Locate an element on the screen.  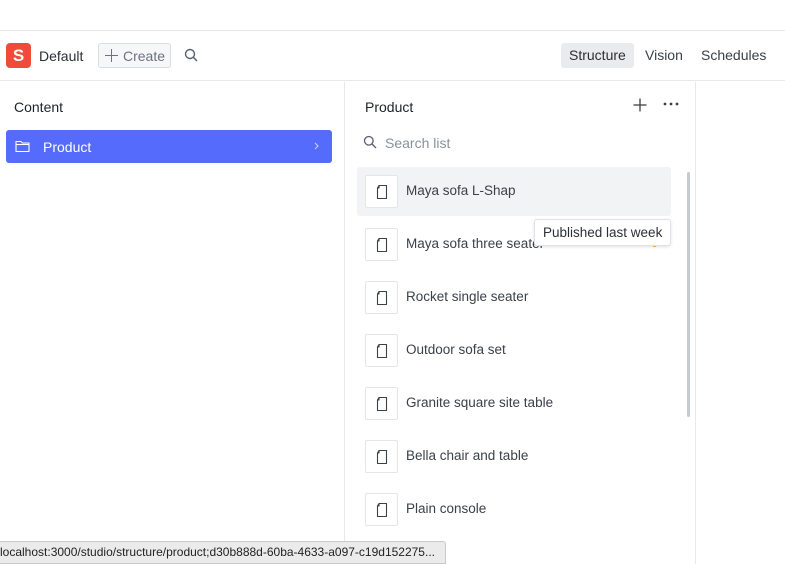
list-item: Maya sofa L-Shap is located at coordinates (514, 191).